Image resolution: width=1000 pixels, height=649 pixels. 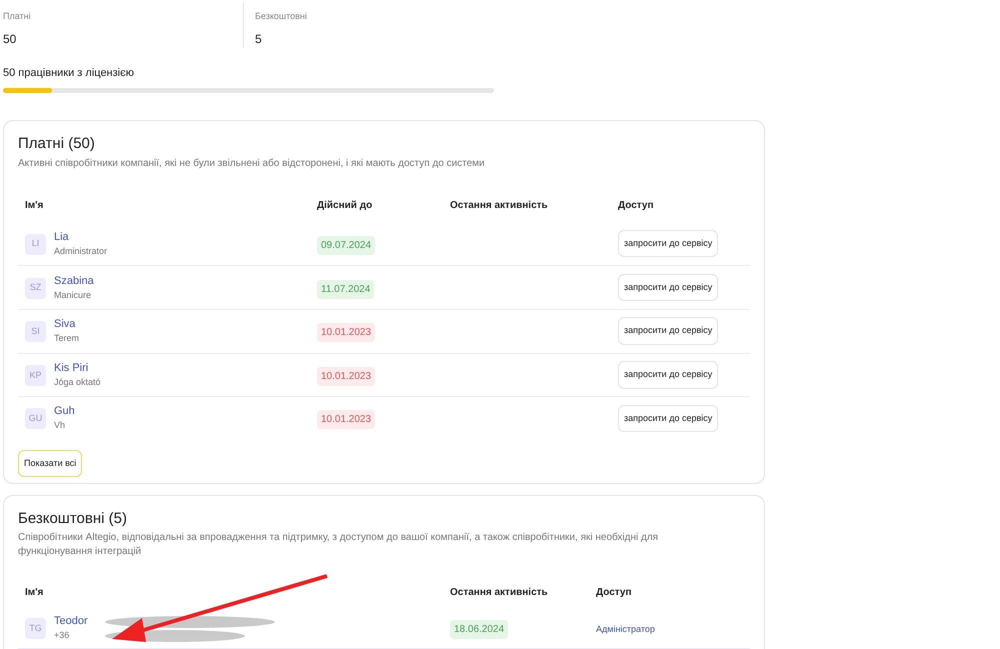 I want to click on avatar: SZ, so click(x=35, y=288).